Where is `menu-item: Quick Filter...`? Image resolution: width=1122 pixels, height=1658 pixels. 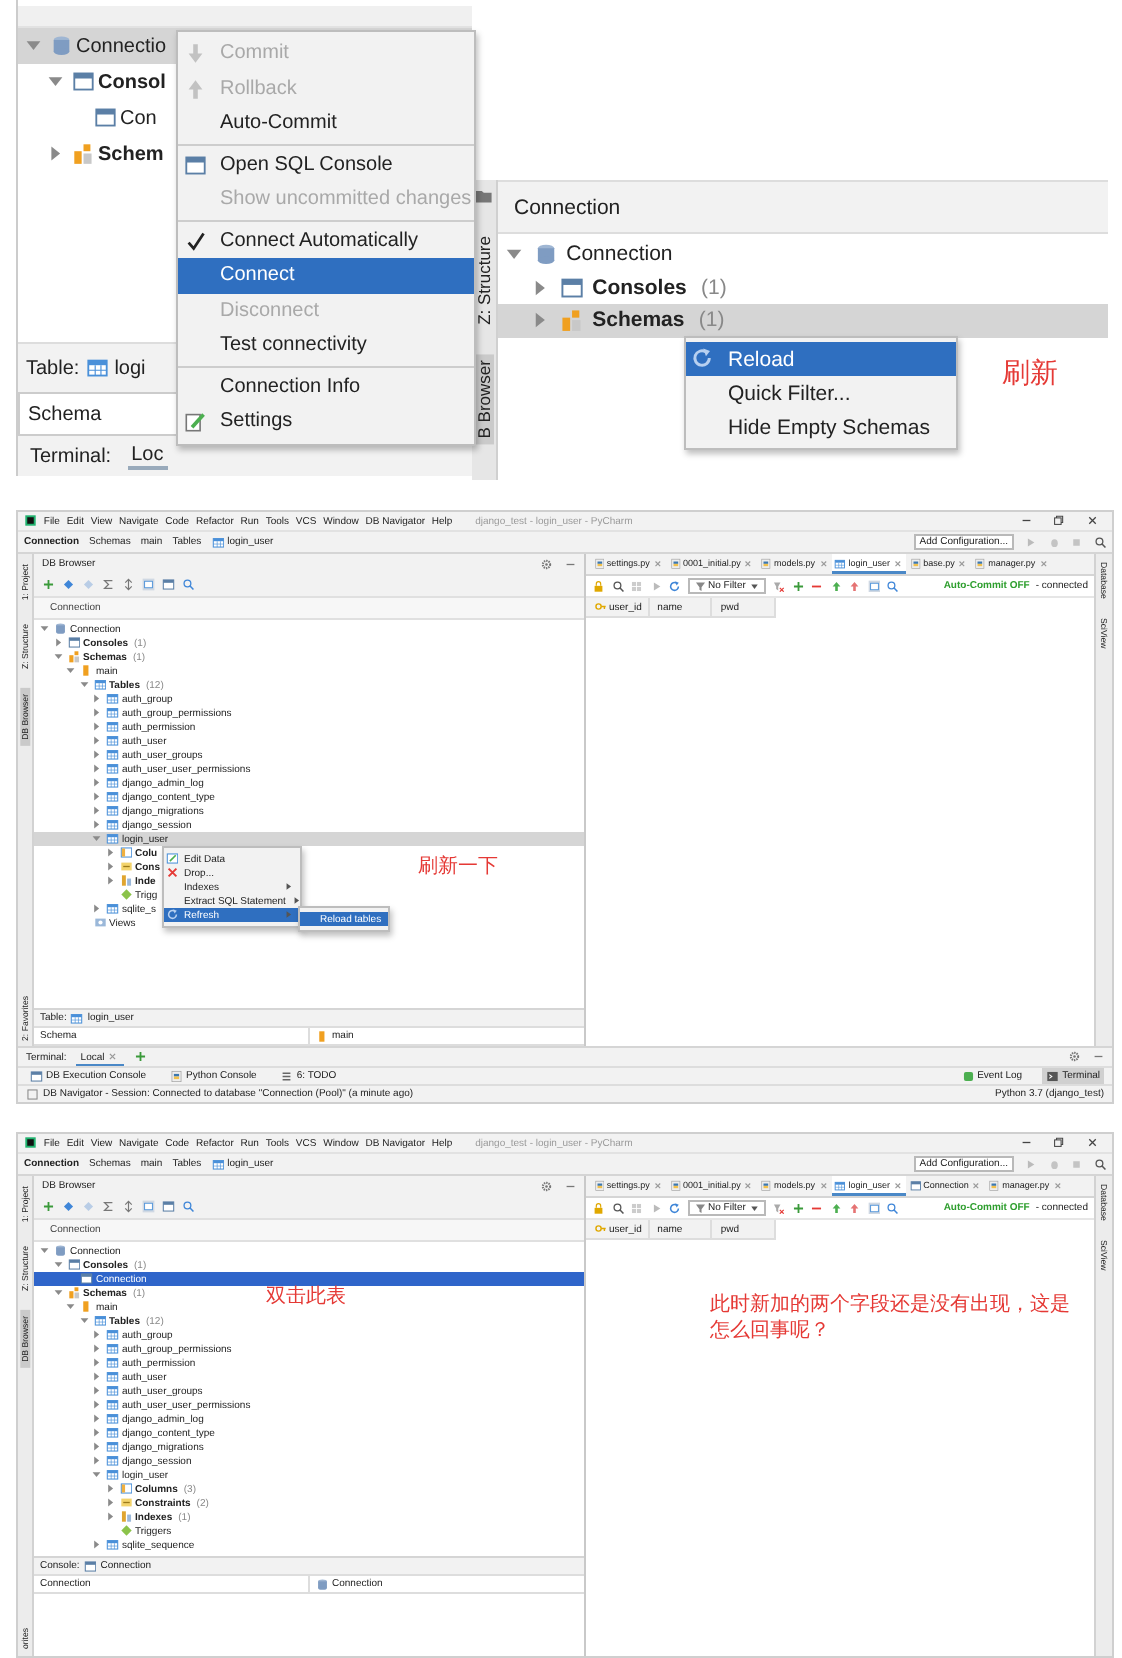 menu-item: Quick Filter... is located at coordinates (821, 393).